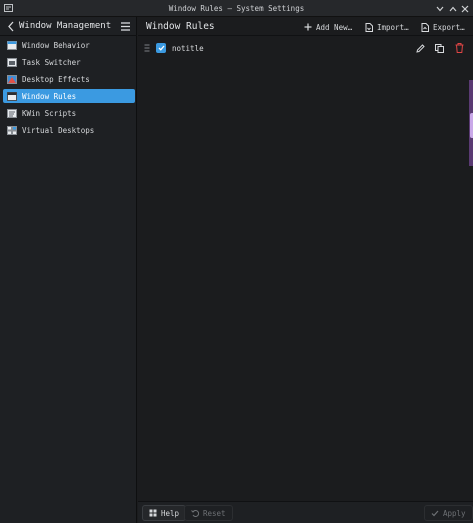 This screenshot has height=523, width=473. I want to click on copy-icon, so click(439, 48).